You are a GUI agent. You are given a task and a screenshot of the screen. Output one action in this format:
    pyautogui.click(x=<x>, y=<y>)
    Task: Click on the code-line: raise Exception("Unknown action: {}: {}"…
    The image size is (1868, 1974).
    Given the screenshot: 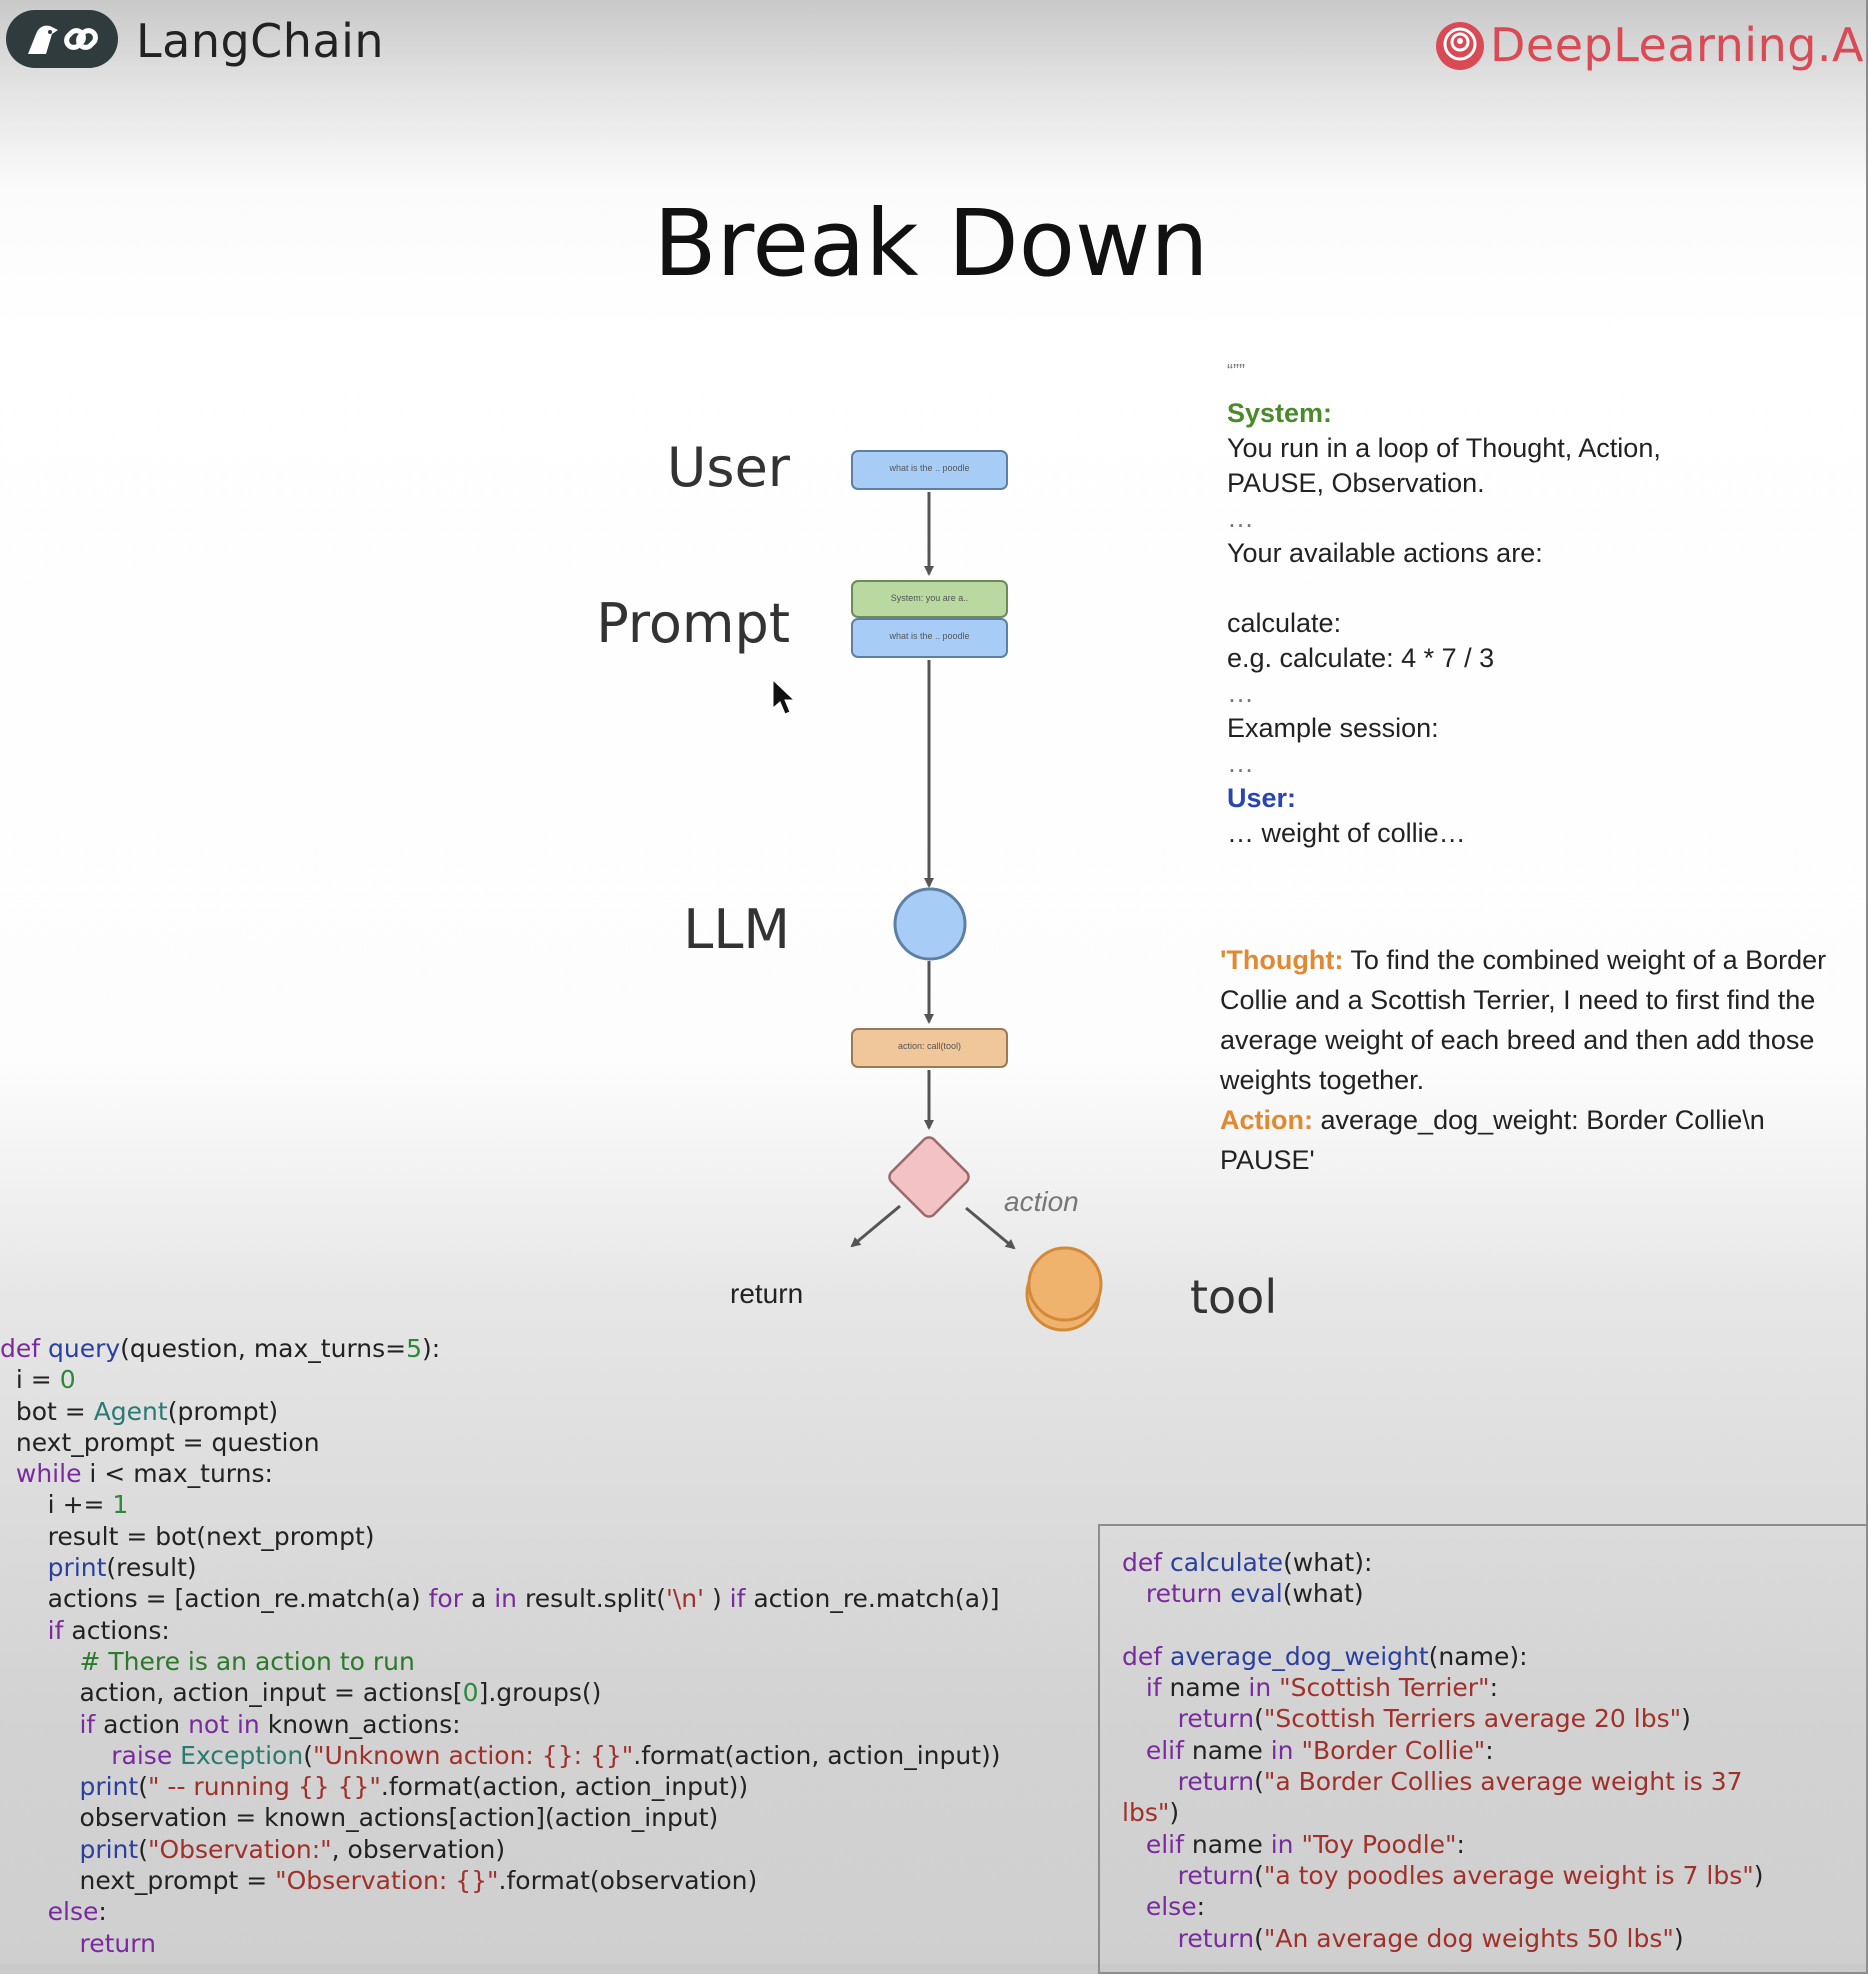 What is the action you would take?
    pyautogui.click(x=500, y=1755)
    